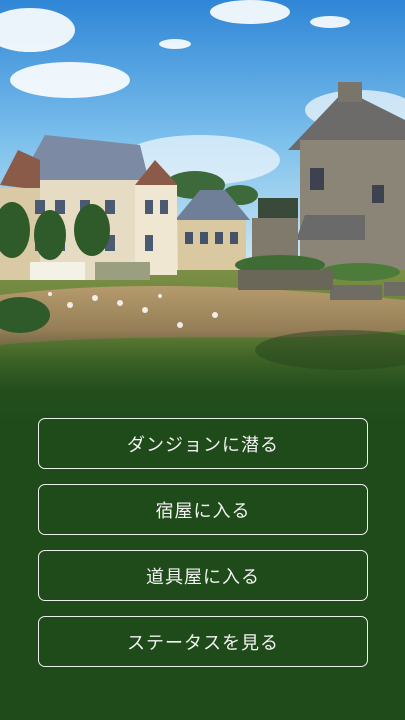 Image resolution: width=405 pixels, height=720 pixels. What do you see at coordinates (203, 641) in the screenshot?
I see `view-status-button: ステータスを見る` at bounding box center [203, 641].